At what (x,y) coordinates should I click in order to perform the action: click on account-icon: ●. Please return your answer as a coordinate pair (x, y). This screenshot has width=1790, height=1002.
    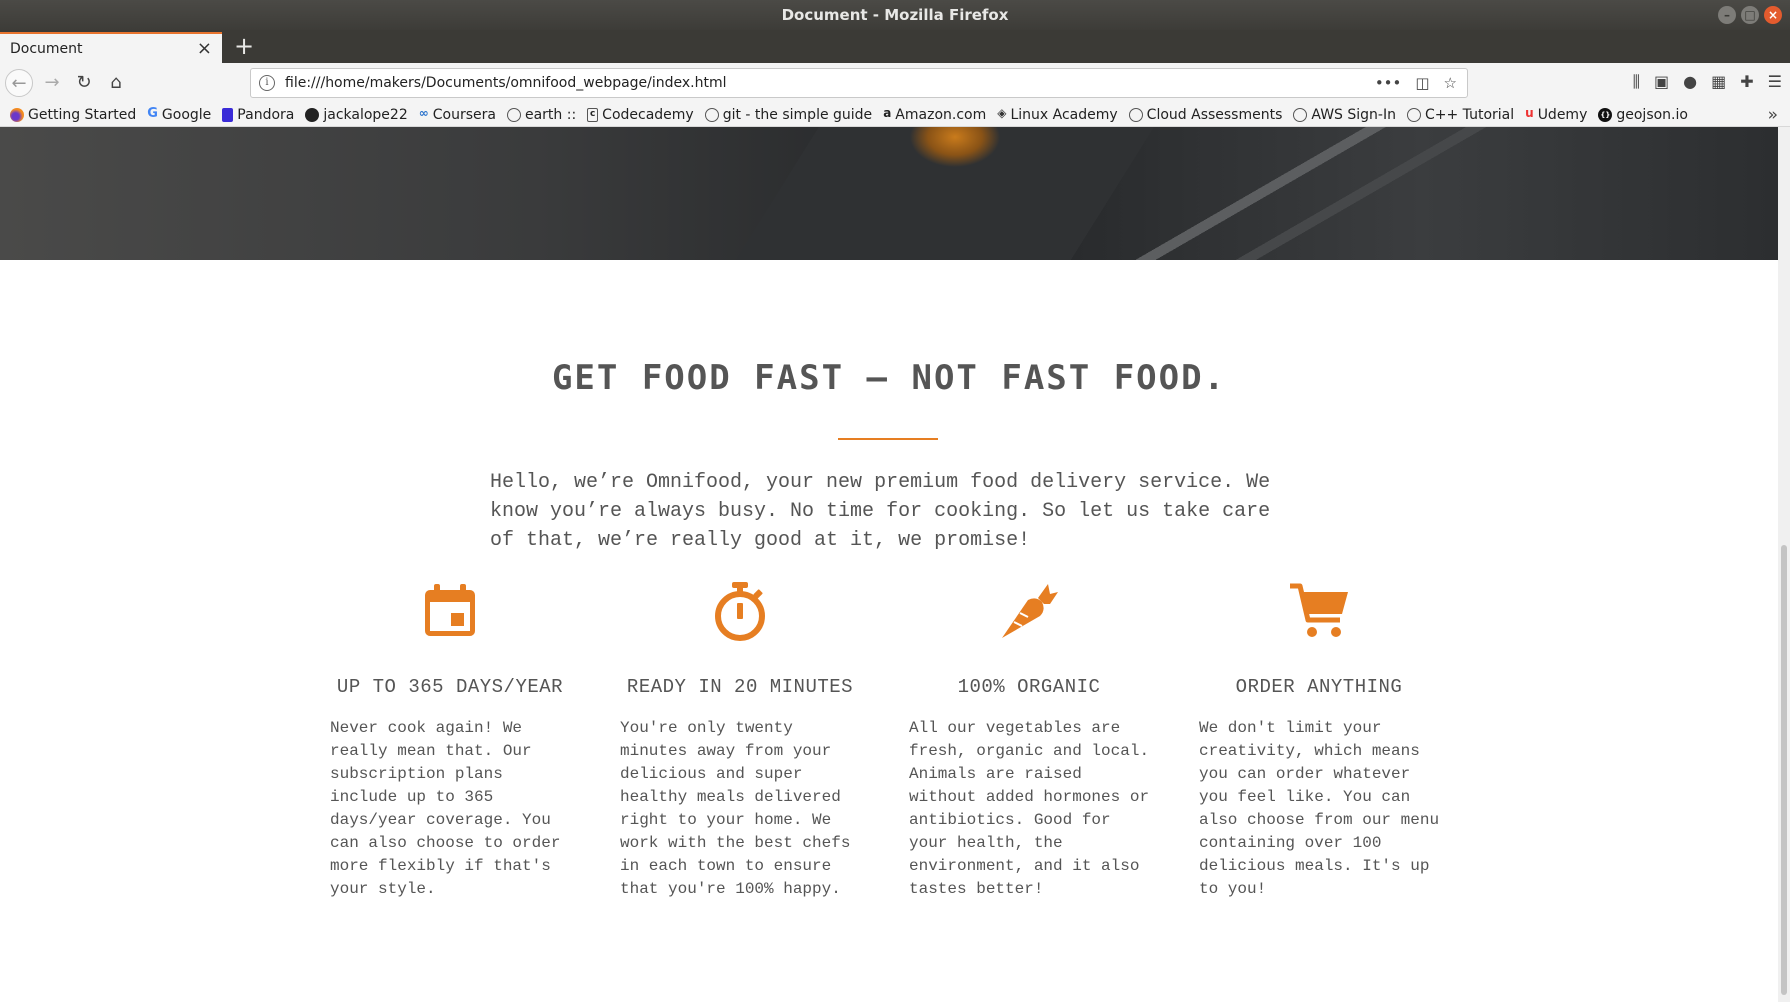
    Looking at the image, I should click on (1690, 82).